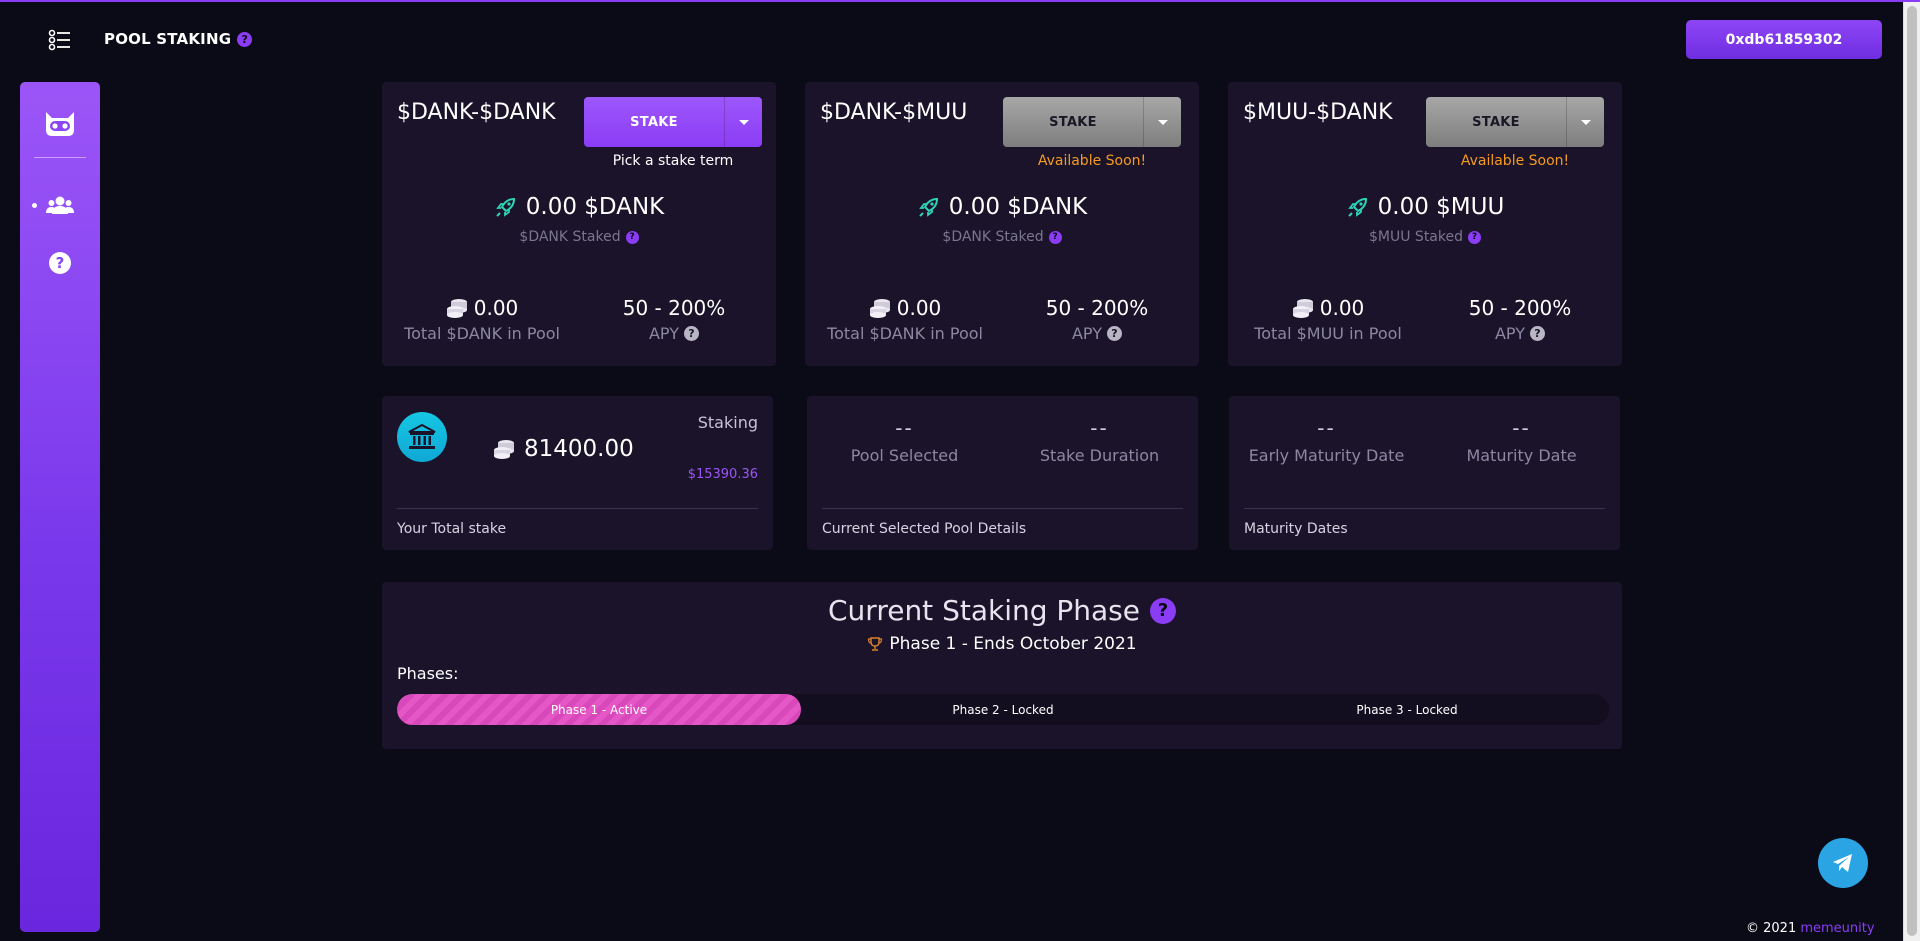 This screenshot has width=1920, height=941. Describe the element at coordinates (894, 112) in the screenshot. I see `pool-name: $DANK-$MUU` at that location.